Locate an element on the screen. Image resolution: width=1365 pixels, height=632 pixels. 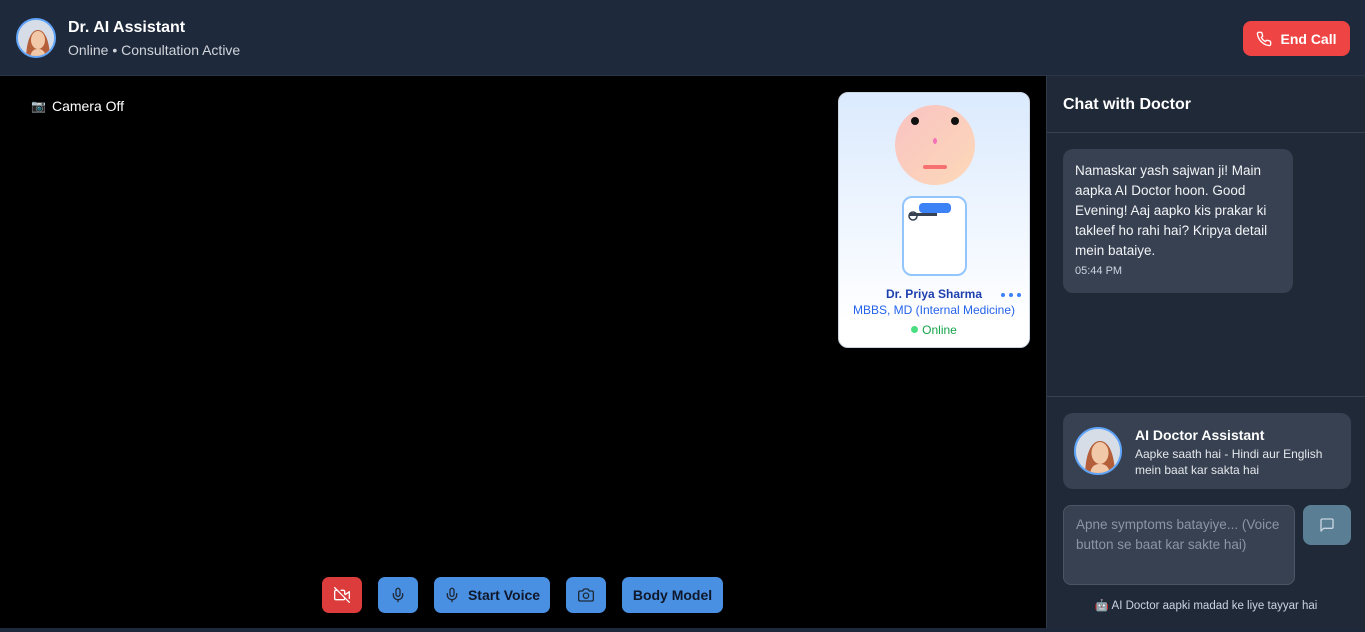
send-message-button is located at coordinates (1327, 525).